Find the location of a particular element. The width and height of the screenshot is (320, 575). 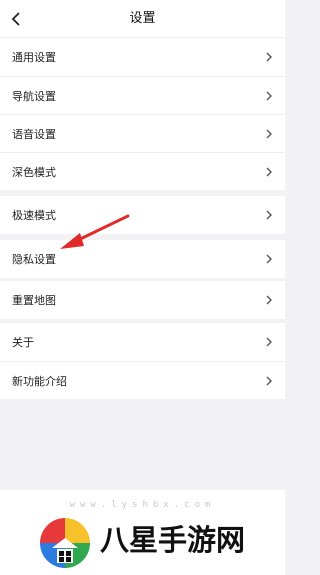

settings-group-4: 关于 新功能介绍 is located at coordinates (142, 361).